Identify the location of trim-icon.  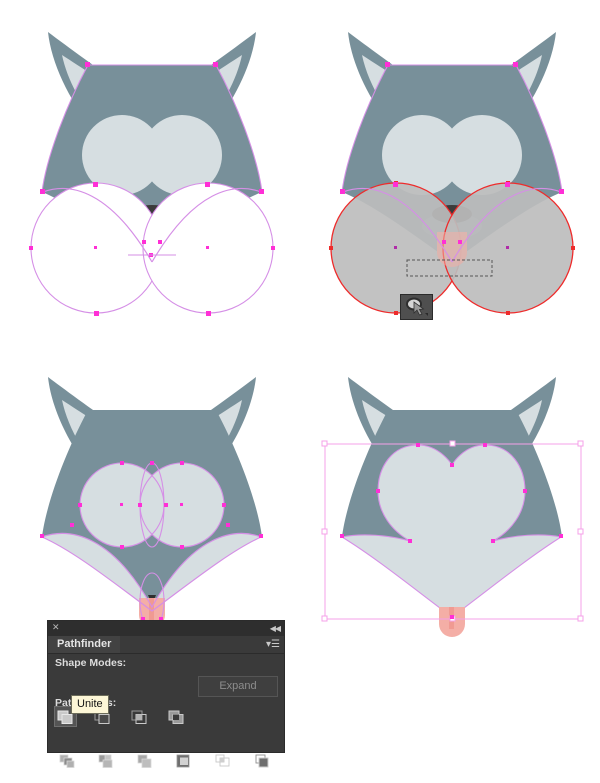
(105, 761).